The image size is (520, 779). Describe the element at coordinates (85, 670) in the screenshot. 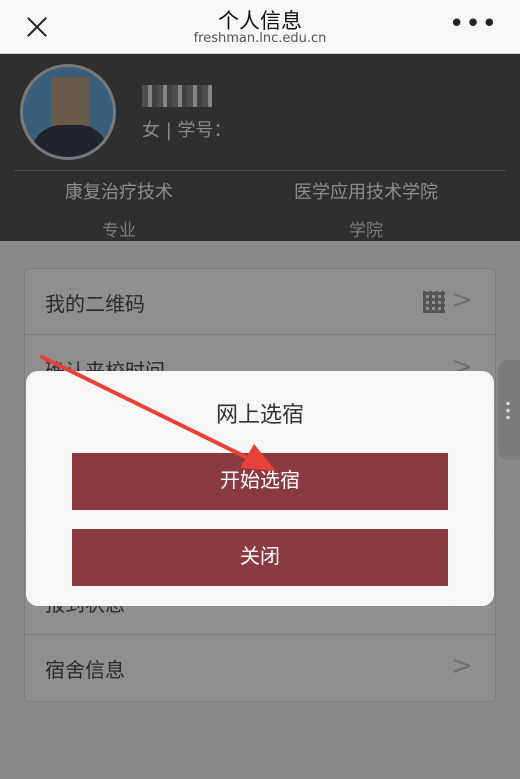

I see `list-item-label: 宿舍信息` at that location.